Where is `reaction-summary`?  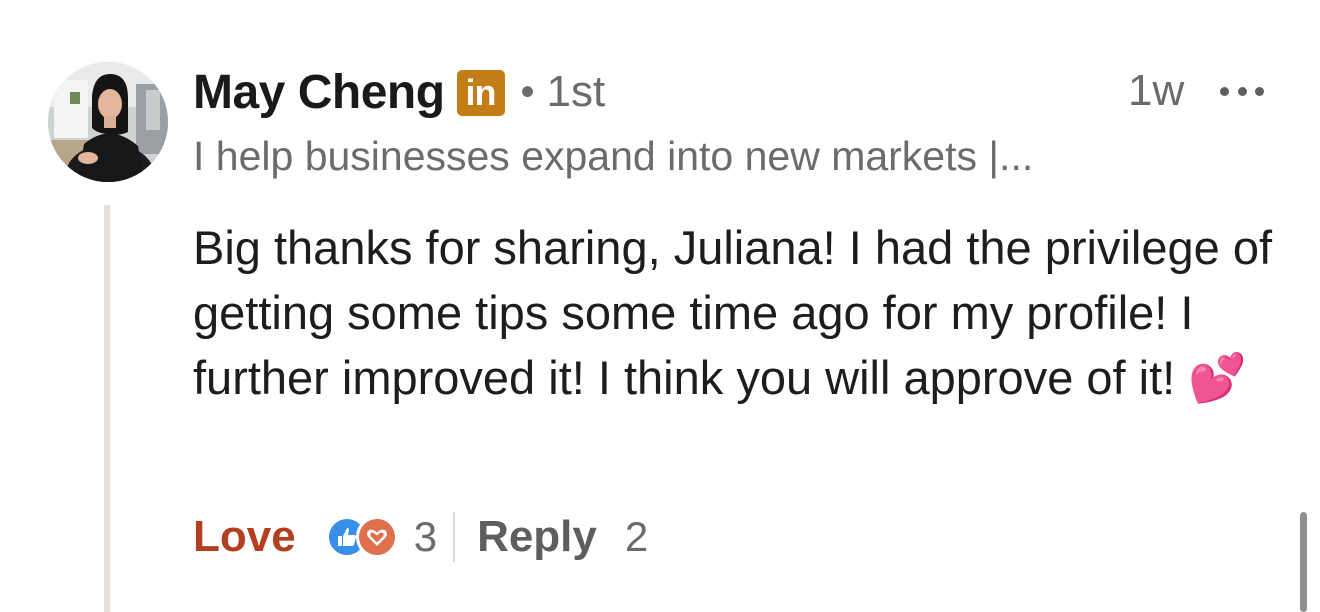 reaction-summary is located at coordinates (364, 537).